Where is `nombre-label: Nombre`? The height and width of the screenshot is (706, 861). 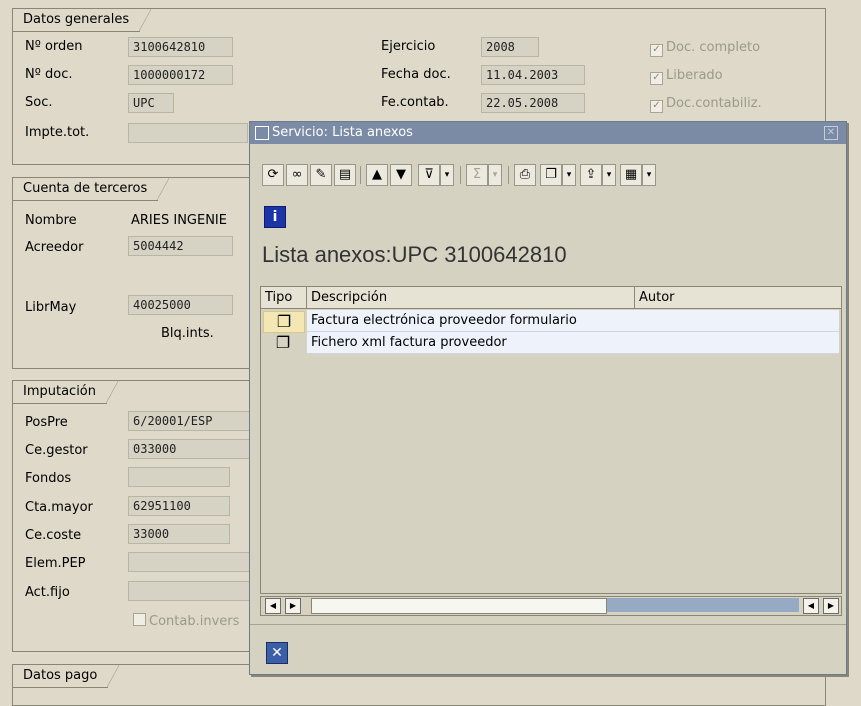
nombre-label: Nombre is located at coordinates (51, 220).